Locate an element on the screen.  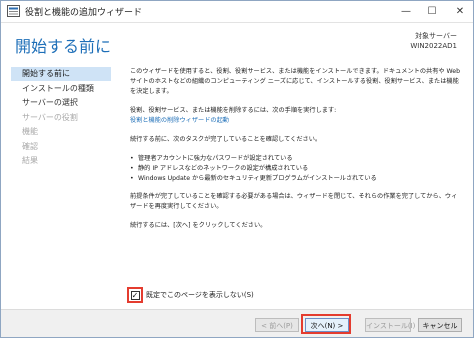
nav-step-before-you-begin: 開始する前に is located at coordinates (61, 74).